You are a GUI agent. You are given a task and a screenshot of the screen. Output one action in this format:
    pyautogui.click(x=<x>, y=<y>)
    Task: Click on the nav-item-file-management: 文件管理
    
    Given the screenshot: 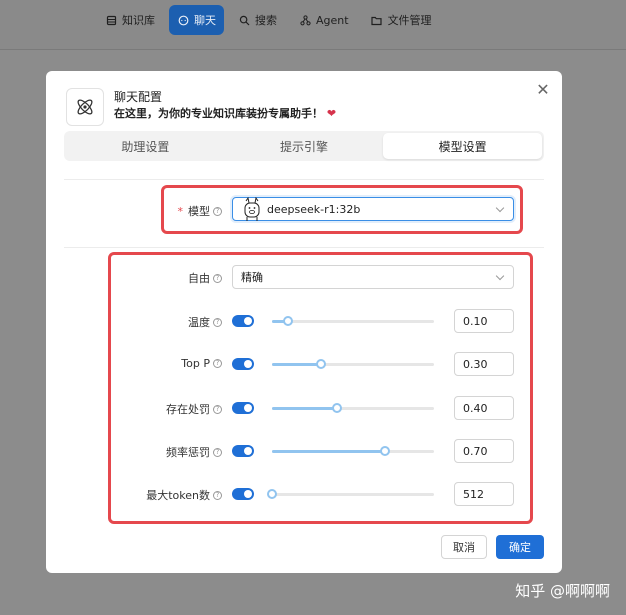 What is the action you would take?
    pyautogui.click(x=401, y=20)
    